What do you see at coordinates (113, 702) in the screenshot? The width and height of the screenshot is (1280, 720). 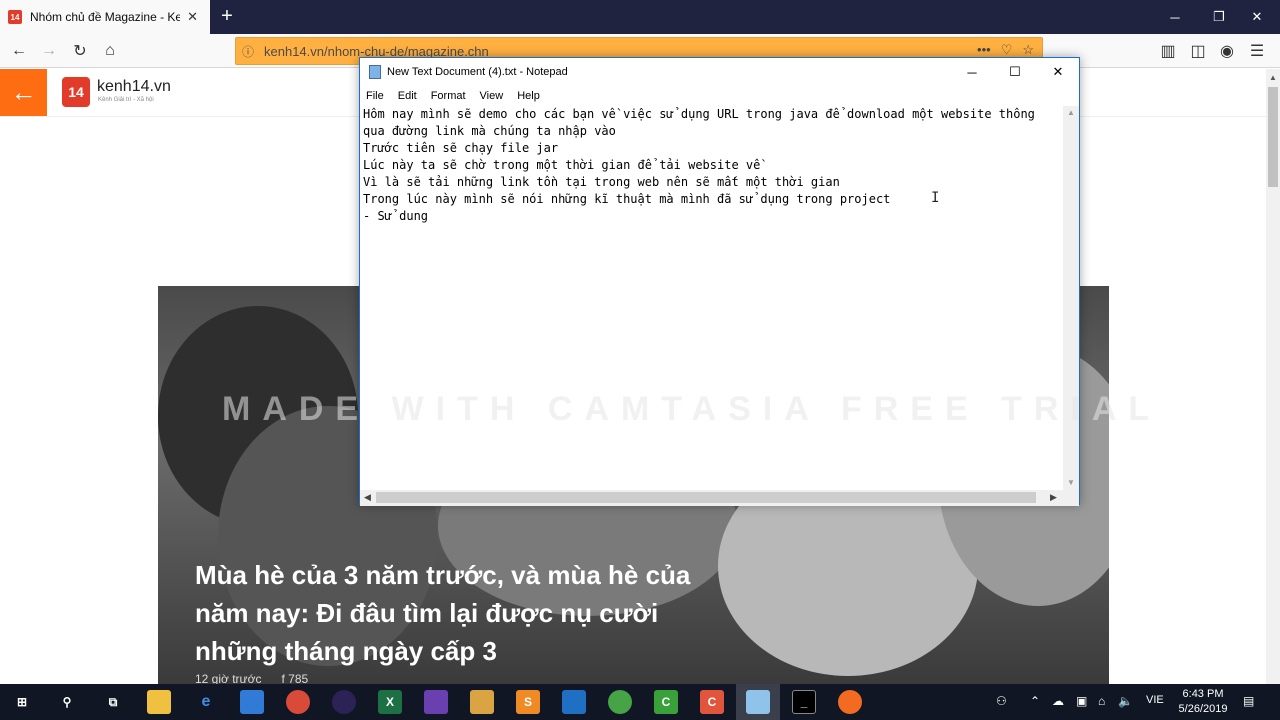 I see `task-view-icon: ⧉` at bounding box center [113, 702].